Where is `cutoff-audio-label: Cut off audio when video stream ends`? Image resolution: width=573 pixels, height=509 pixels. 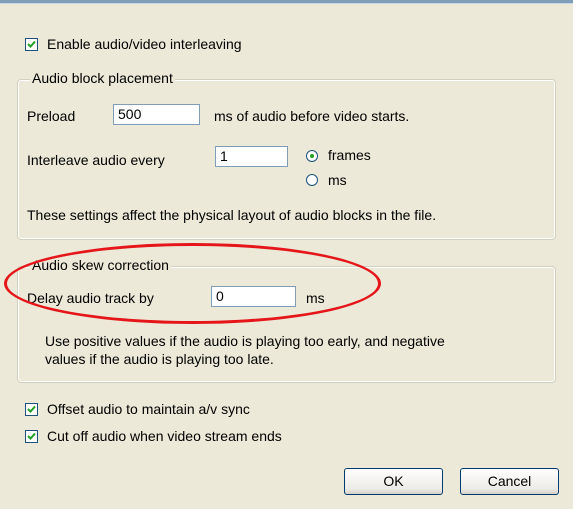
cutoff-audio-label: Cut off audio when video stream ends is located at coordinates (164, 436).